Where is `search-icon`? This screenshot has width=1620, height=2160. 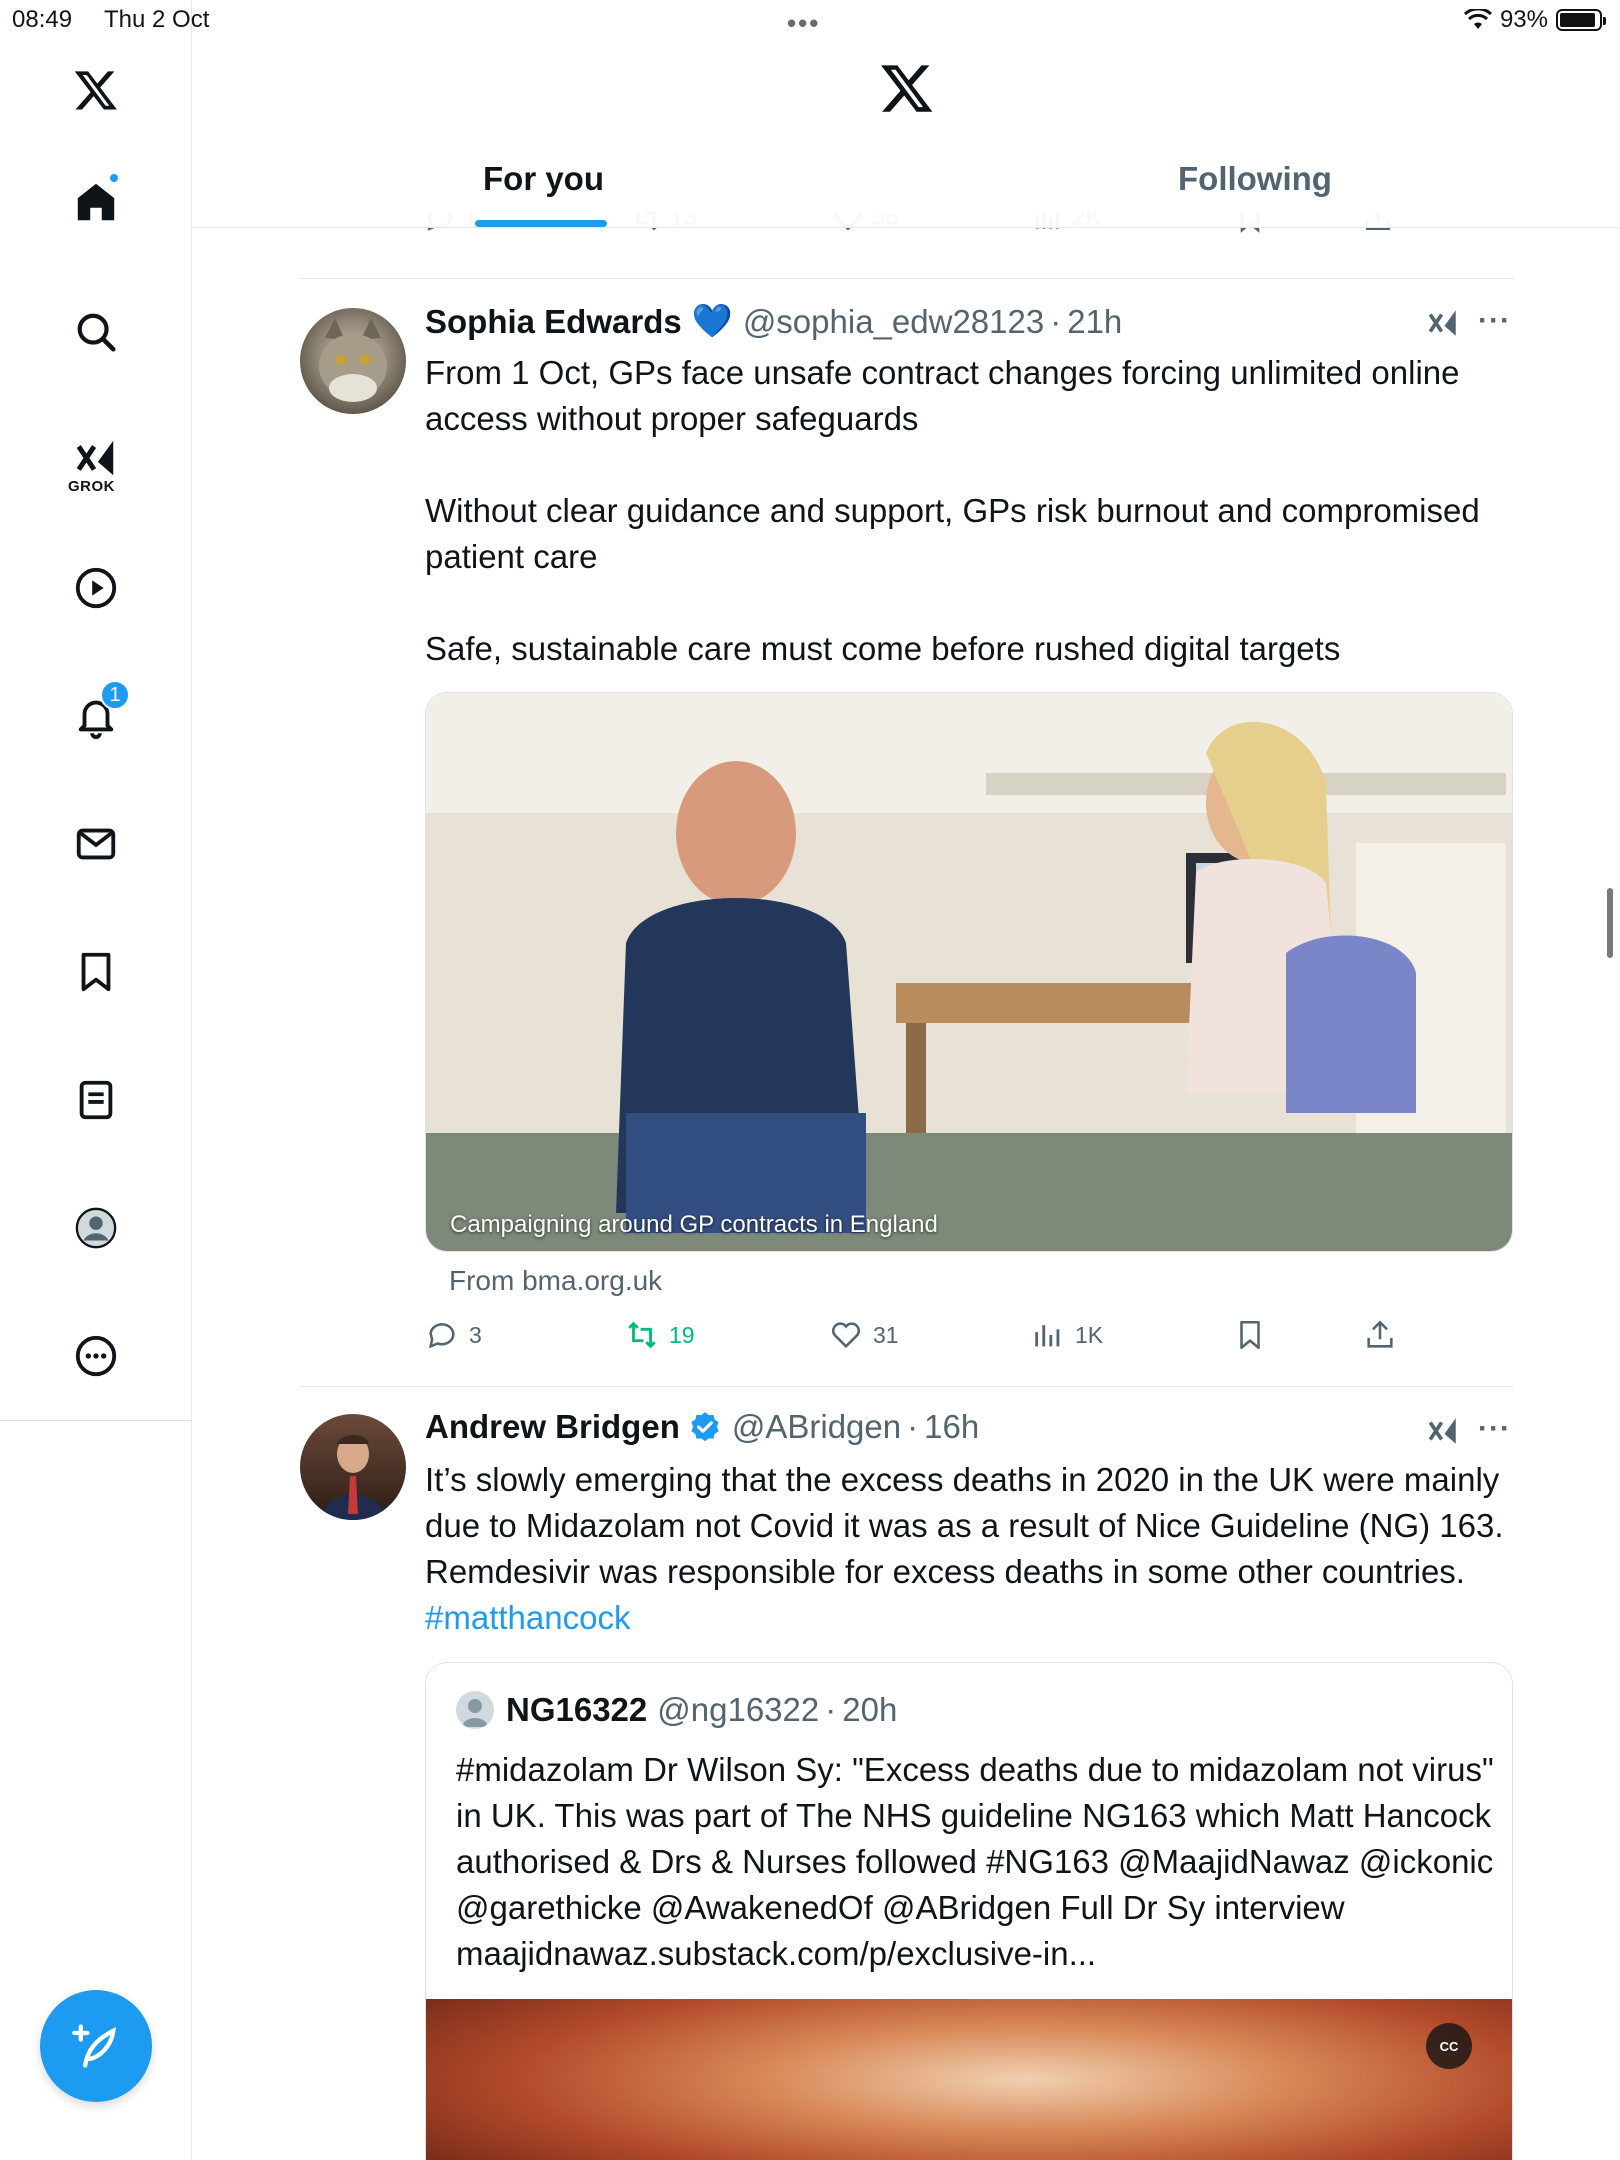 search-icon is located at coordinates (96, 332).